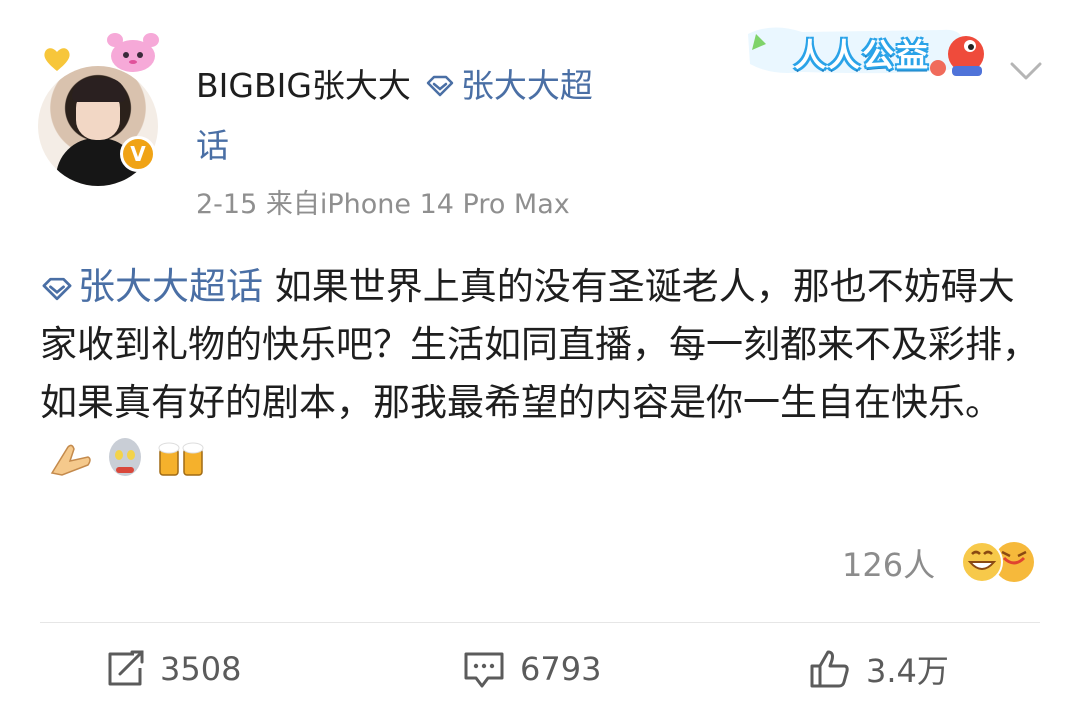 The image size is (1080, 719). I want to click on reaction-count: 126人, so click(888, 563).